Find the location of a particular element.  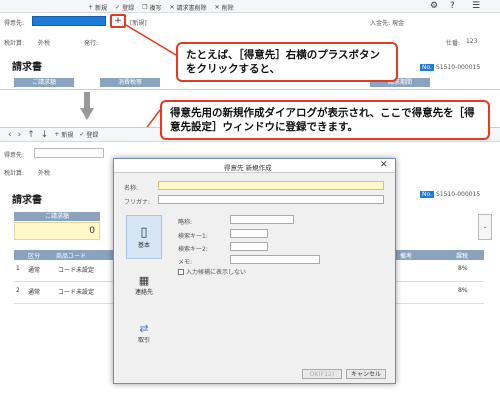

row-num: 2 is located at coordinates (18, 290).